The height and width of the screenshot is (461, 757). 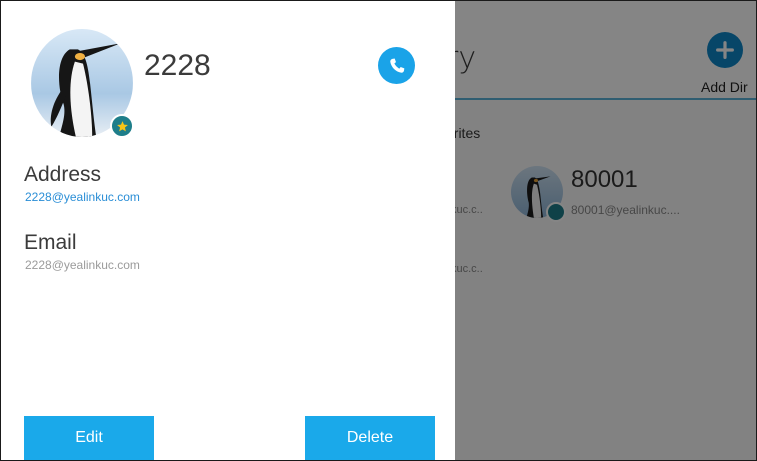 I want to click on favorite-star-badge, so click(x=122, y=126).